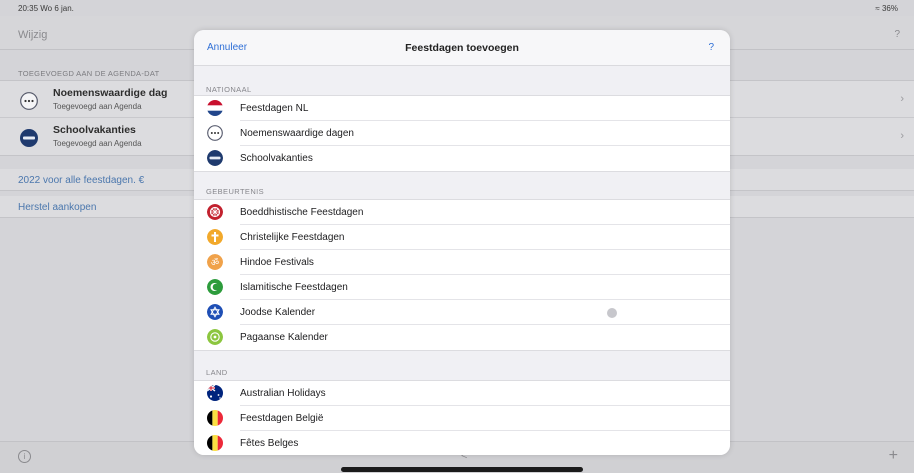  I want to click on modal-header: Annuleer Feestdagen toevoegen ?, so click(462, 48).